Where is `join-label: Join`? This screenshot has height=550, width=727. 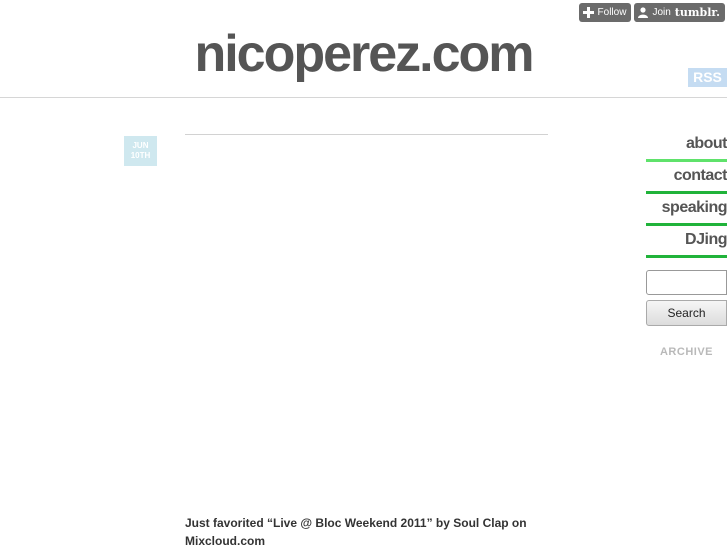 join-label: Join is located at coordinates (661, 12).